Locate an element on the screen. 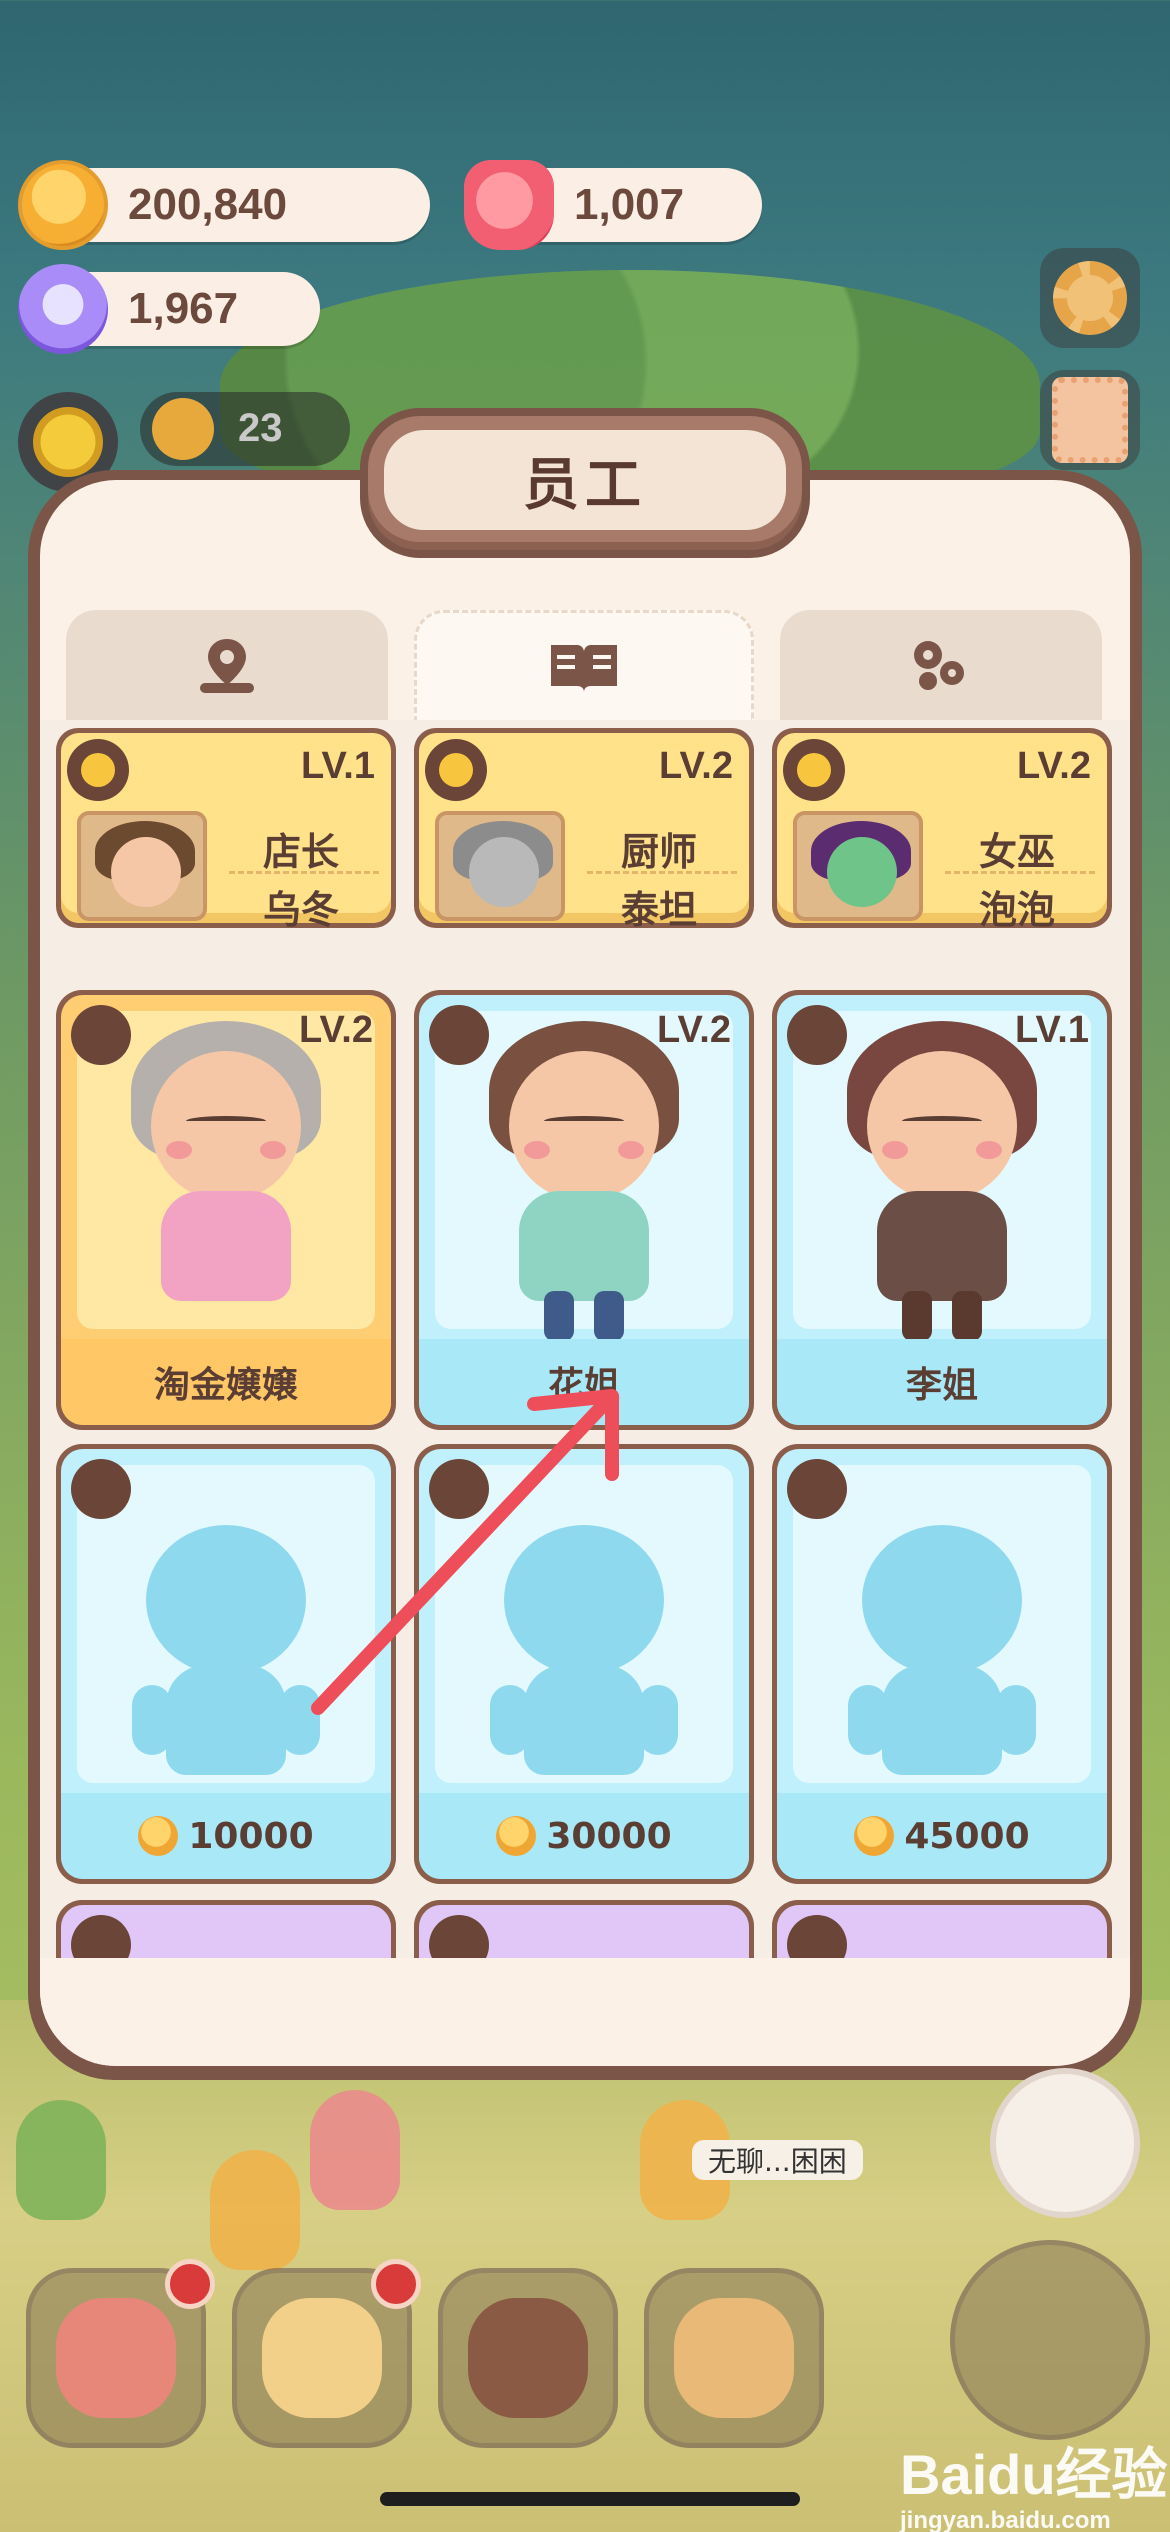 This screenshot has height=2532, width=1170. price-value: 10000 is located at coordinates (251, 1836).